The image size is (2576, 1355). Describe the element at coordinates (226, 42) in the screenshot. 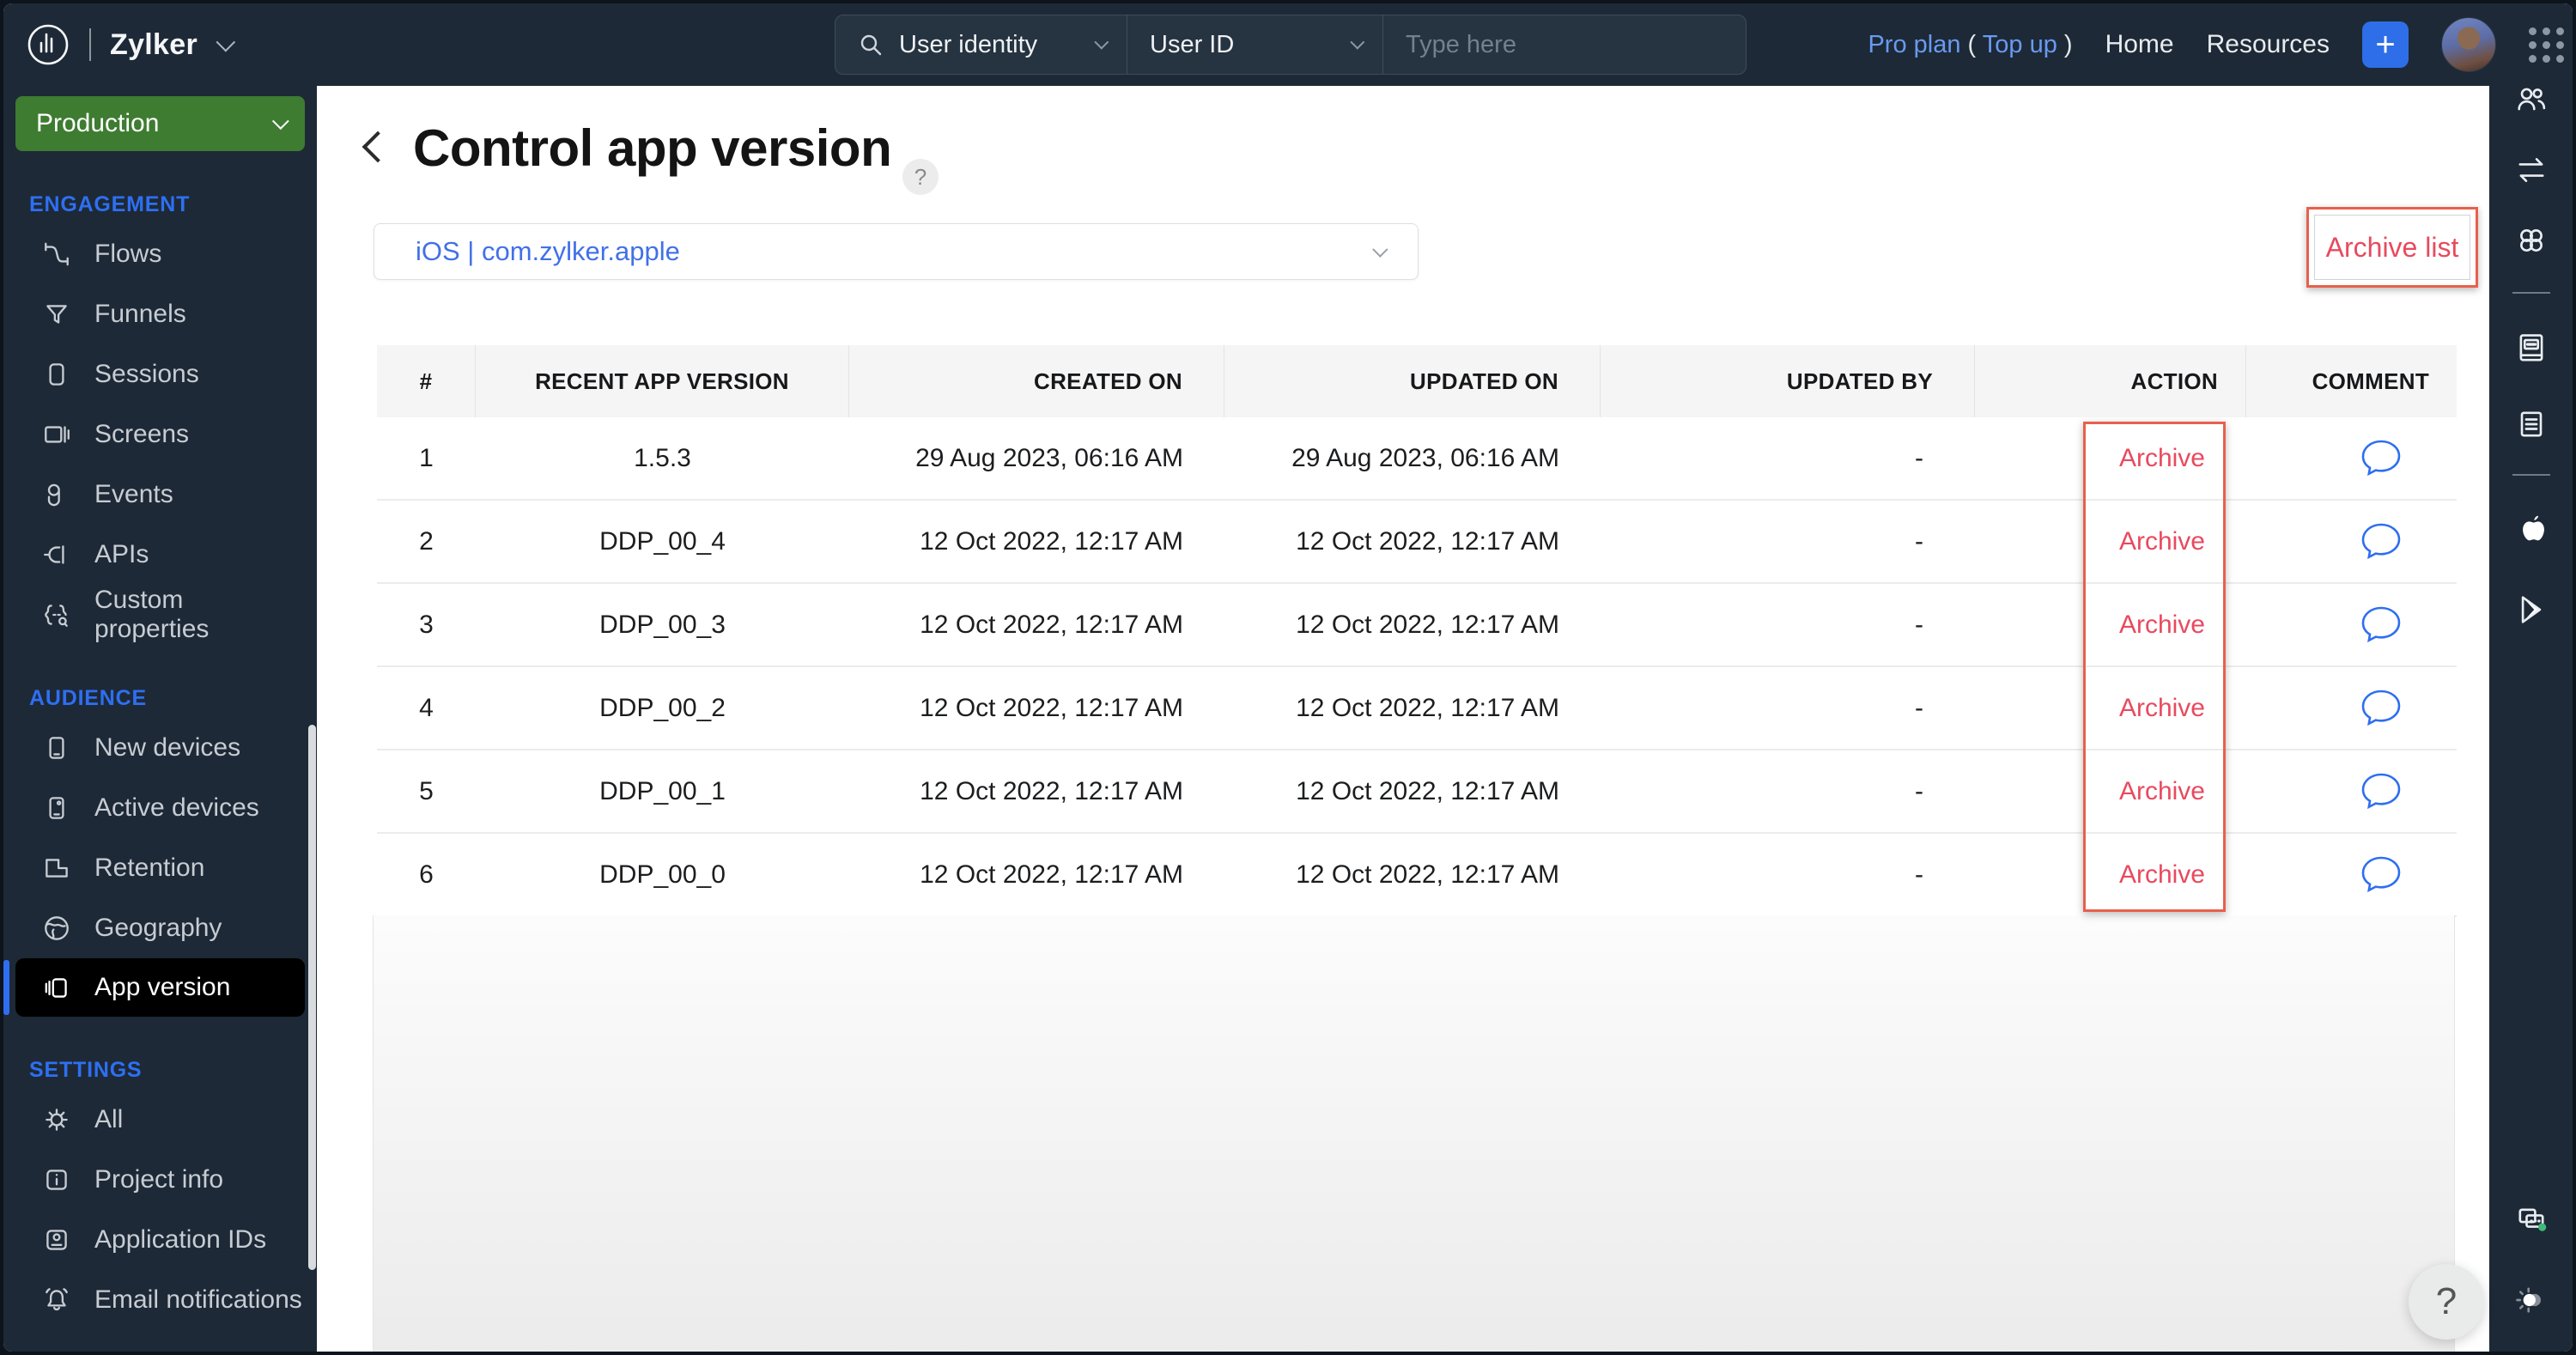

I see `project-chevron-down-icon` at that location.